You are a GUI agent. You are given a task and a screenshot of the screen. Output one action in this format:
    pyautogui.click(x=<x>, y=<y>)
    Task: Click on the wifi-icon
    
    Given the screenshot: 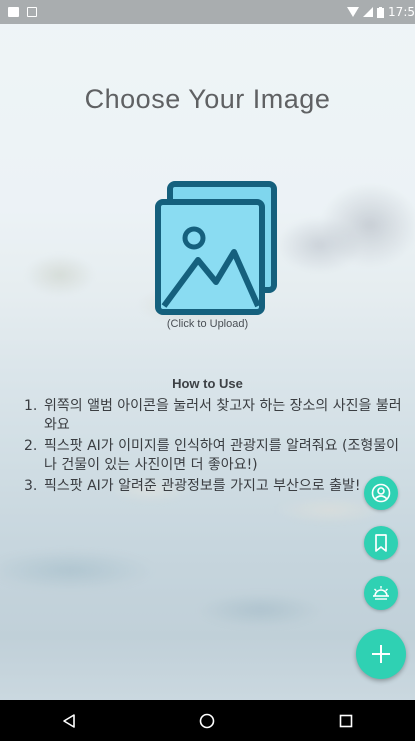 What is the action you would take?
    pyautogui.click(x=353, y=12)
    